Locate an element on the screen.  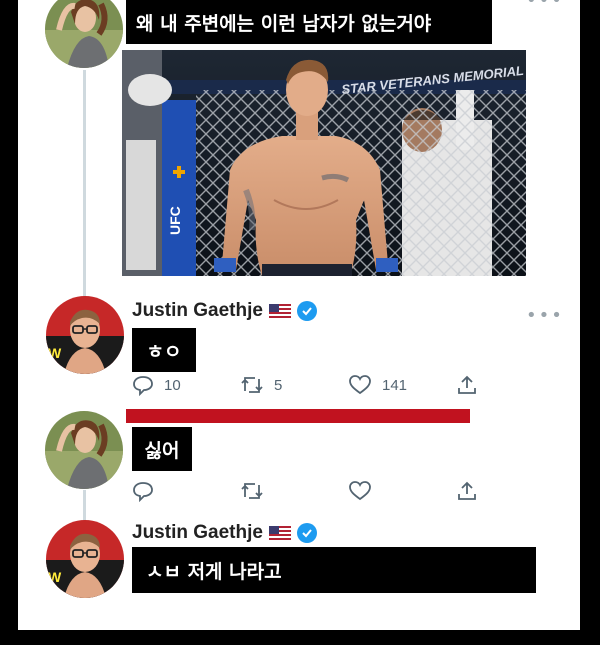
redaction-bar is located at coordinates (298, 416).